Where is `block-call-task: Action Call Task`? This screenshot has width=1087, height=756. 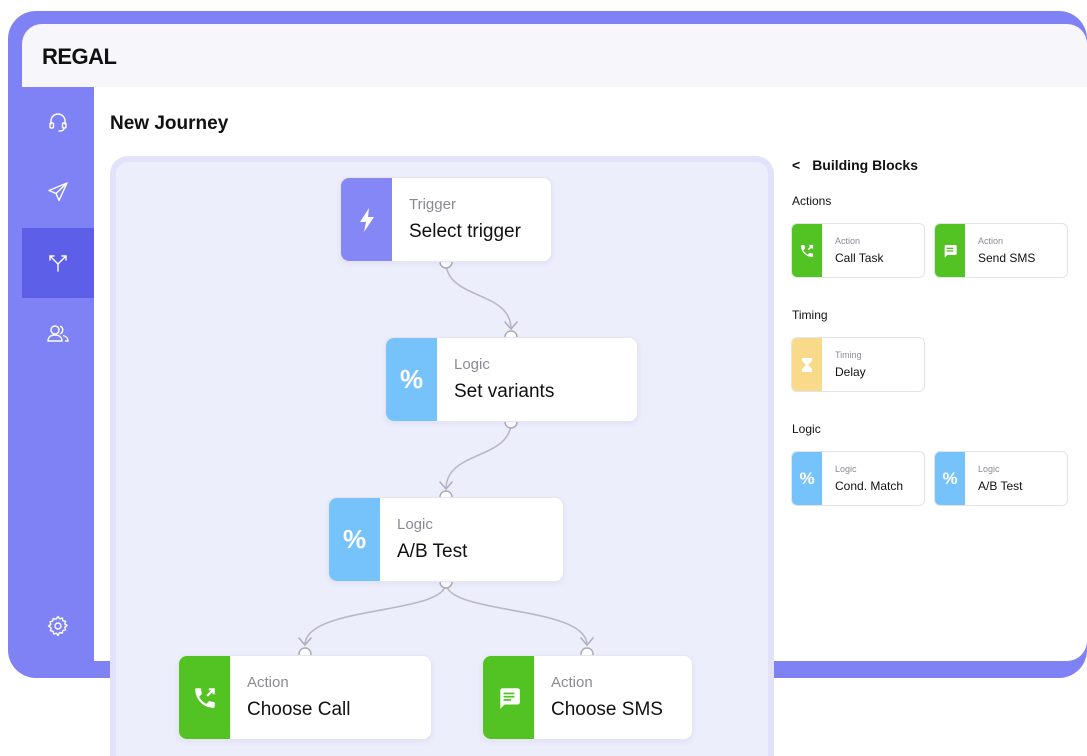 block-call-task: Action Call Task is located at coordinates (858, 250).